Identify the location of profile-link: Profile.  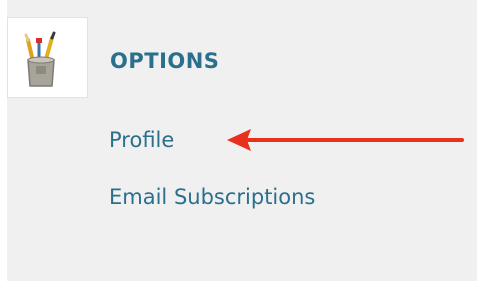
(141, 140).